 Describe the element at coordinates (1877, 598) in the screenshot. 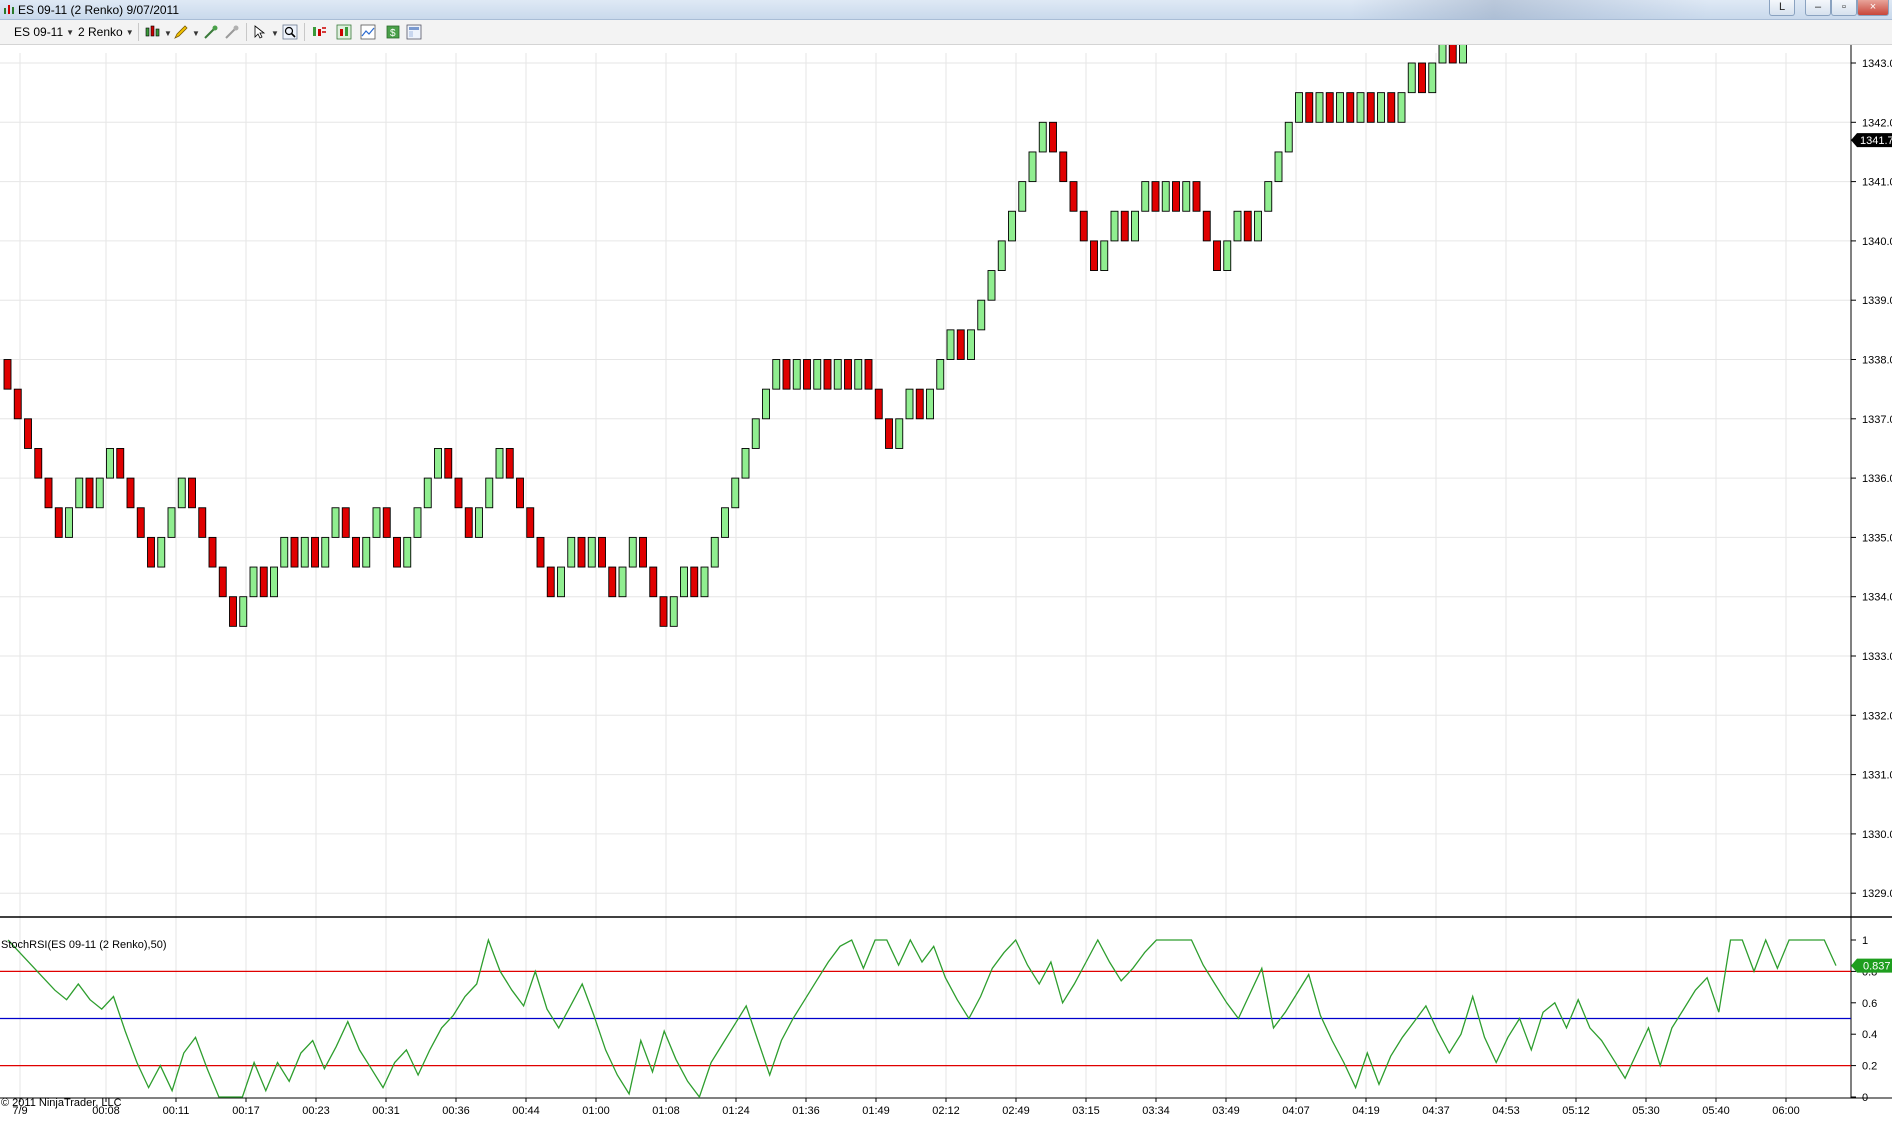

I see `price-tick-label: 1334.0` at that location.